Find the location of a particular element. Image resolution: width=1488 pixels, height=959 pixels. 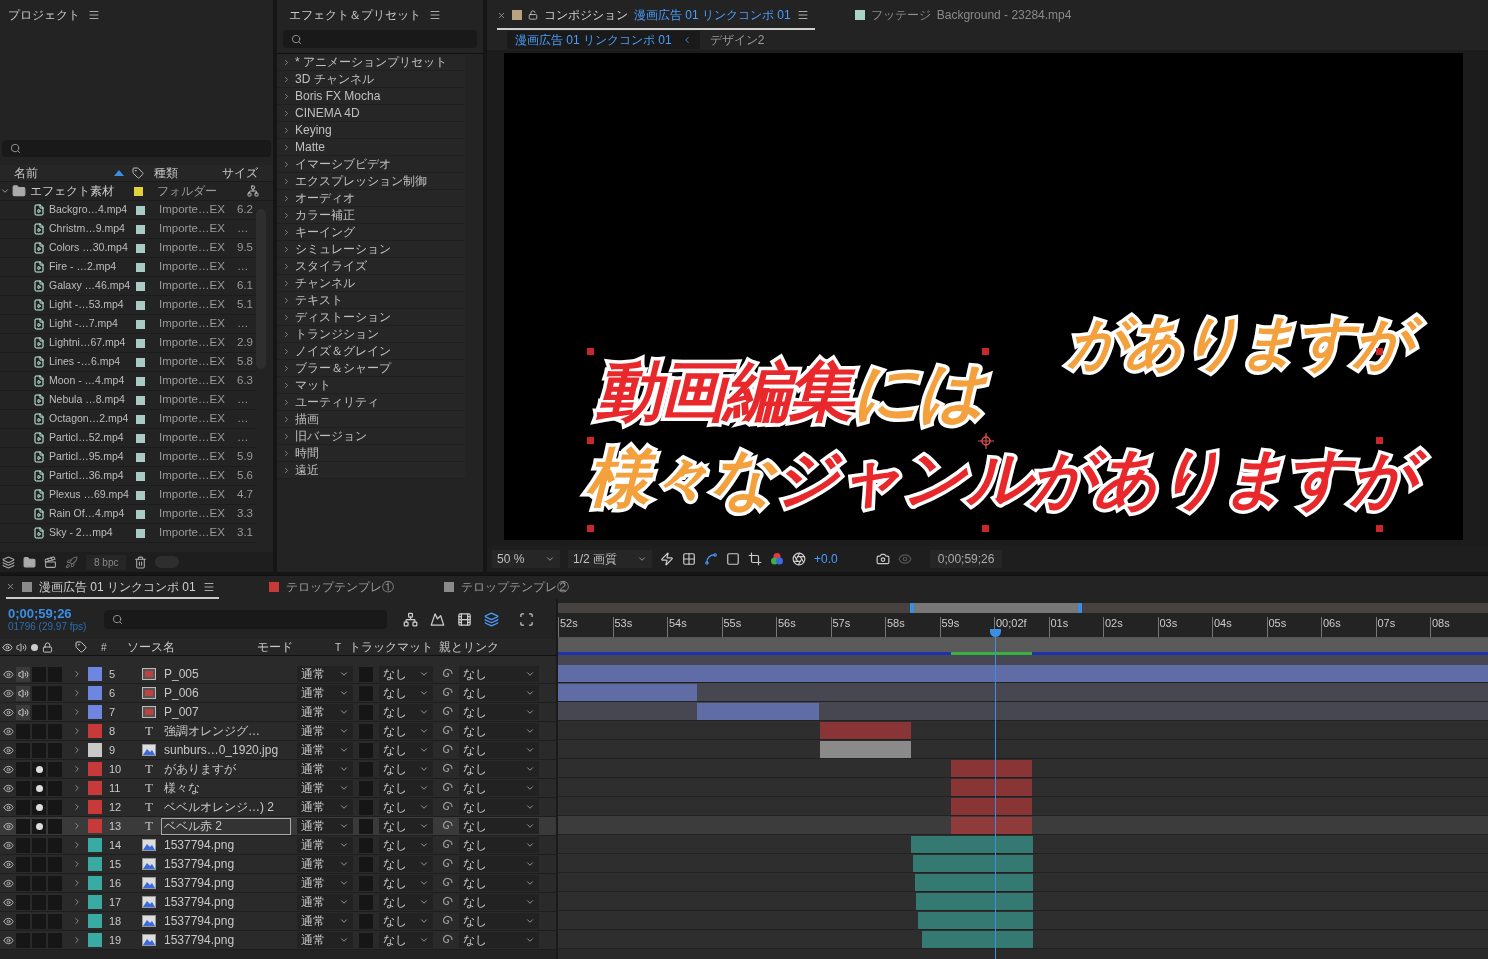

item-name: Light -…7.mp4 is located at coordinates (92, 324).